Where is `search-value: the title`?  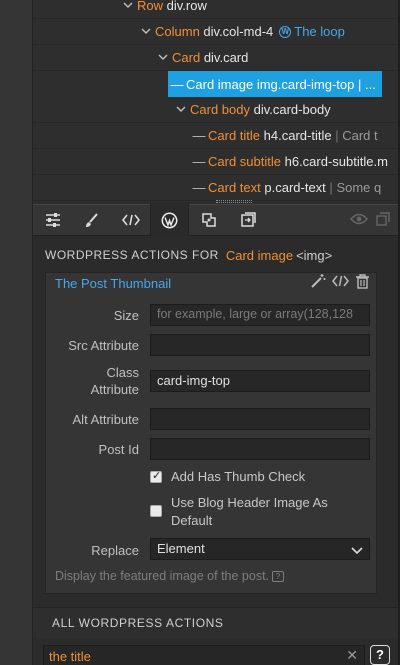 search-value: the title is located at coordinates (70, 656).